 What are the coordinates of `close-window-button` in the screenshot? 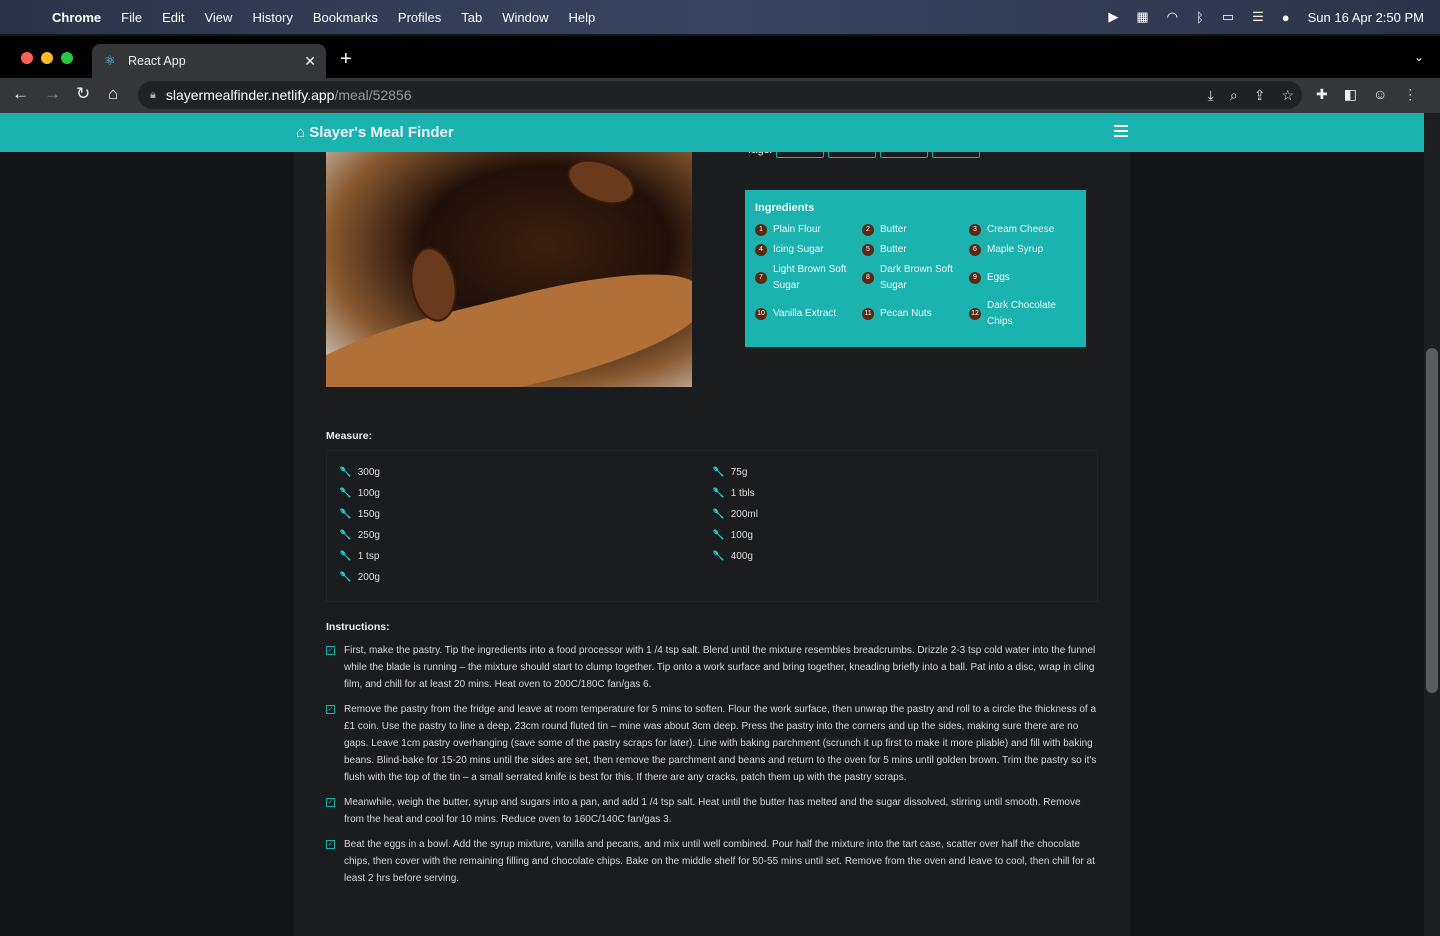 It's located at (27, 58).